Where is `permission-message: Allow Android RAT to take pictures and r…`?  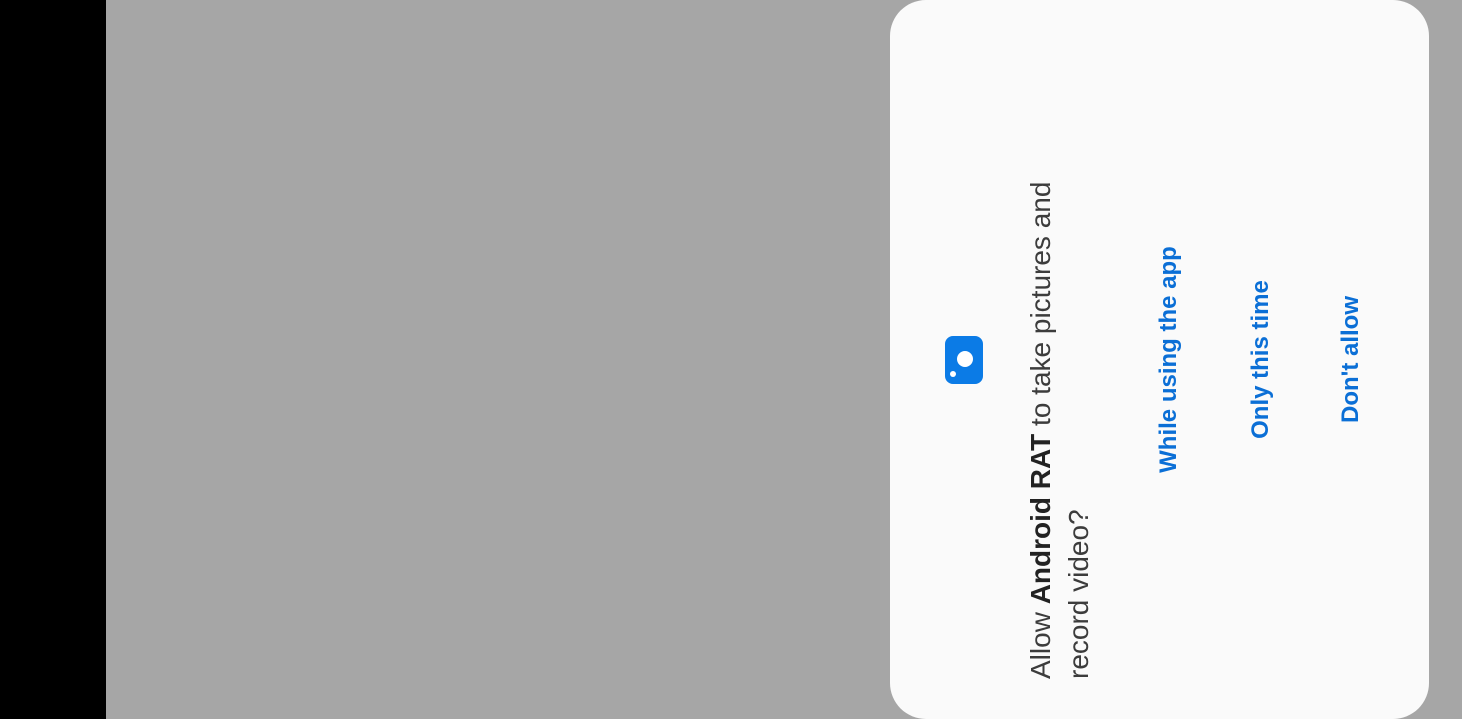
permission-message: Allow Android RAT to take pictures and r… is located at coordinates (1060, 399).